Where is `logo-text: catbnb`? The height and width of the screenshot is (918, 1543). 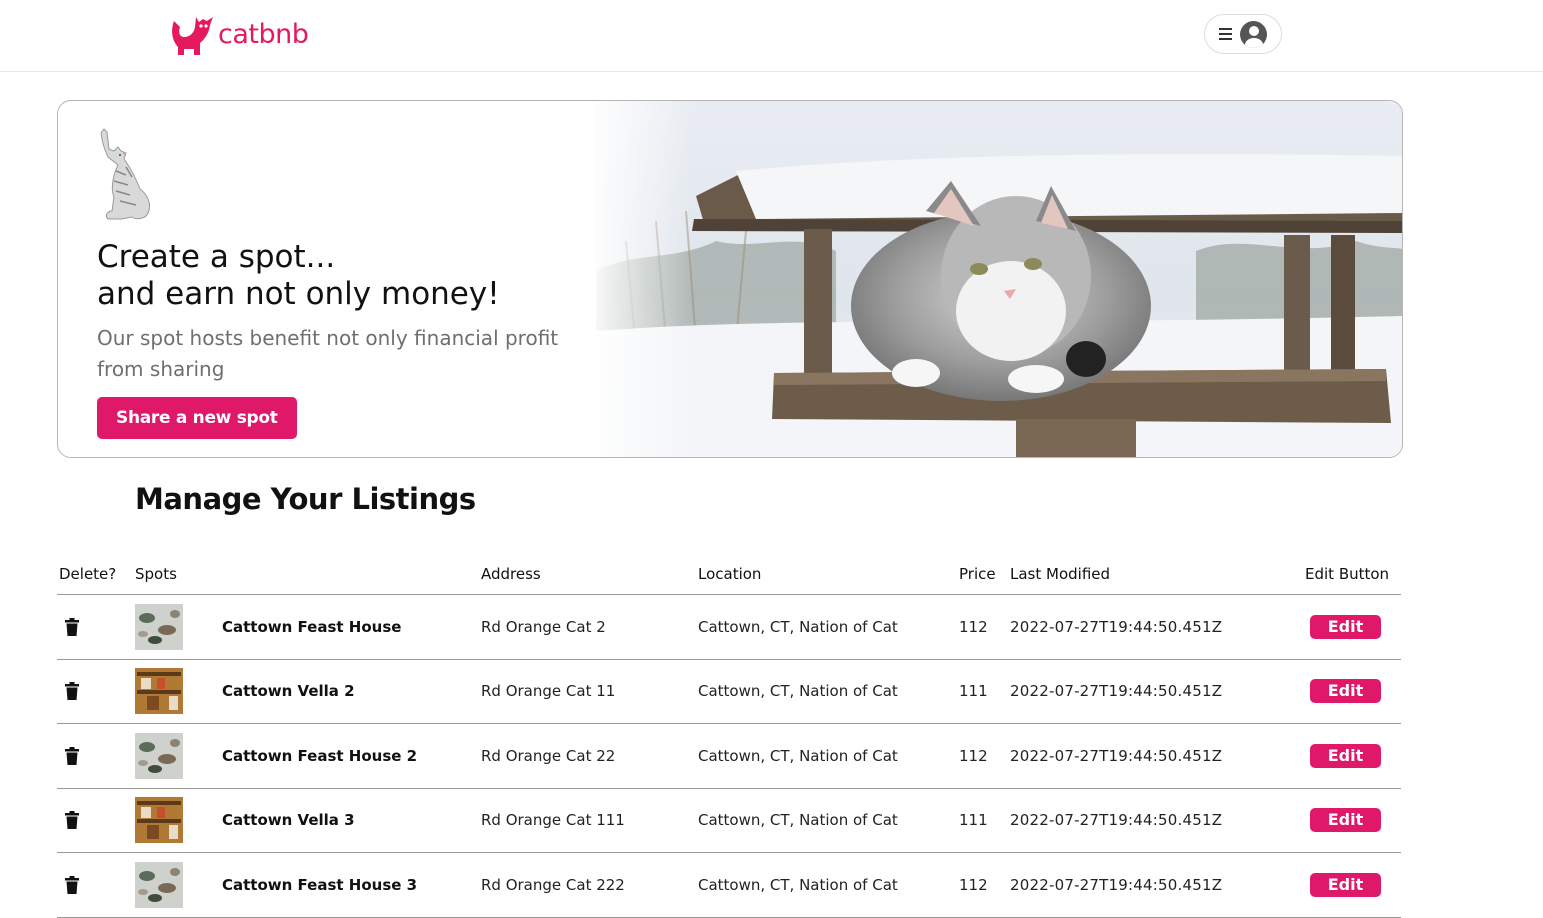
logo-text: catbnb is located at coordinates (263, 34).